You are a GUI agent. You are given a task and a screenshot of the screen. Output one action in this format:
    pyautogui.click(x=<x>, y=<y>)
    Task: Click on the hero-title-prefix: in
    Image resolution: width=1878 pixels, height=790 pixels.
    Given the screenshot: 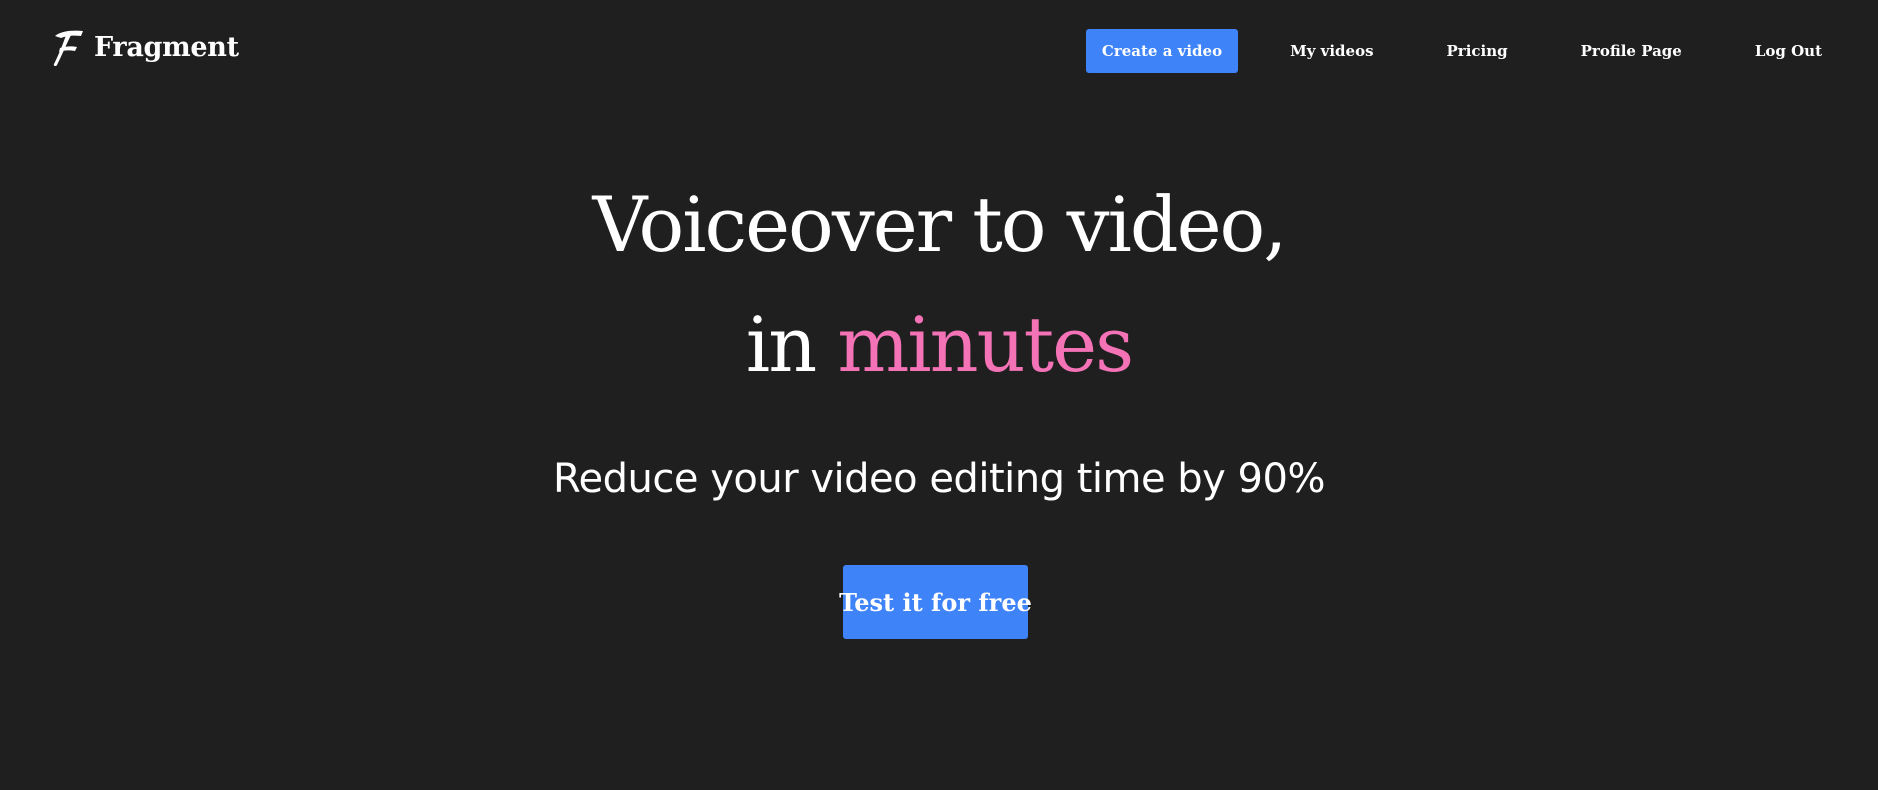 What is the action you would take?
    pyautogui.click(x=791, y=344)
    